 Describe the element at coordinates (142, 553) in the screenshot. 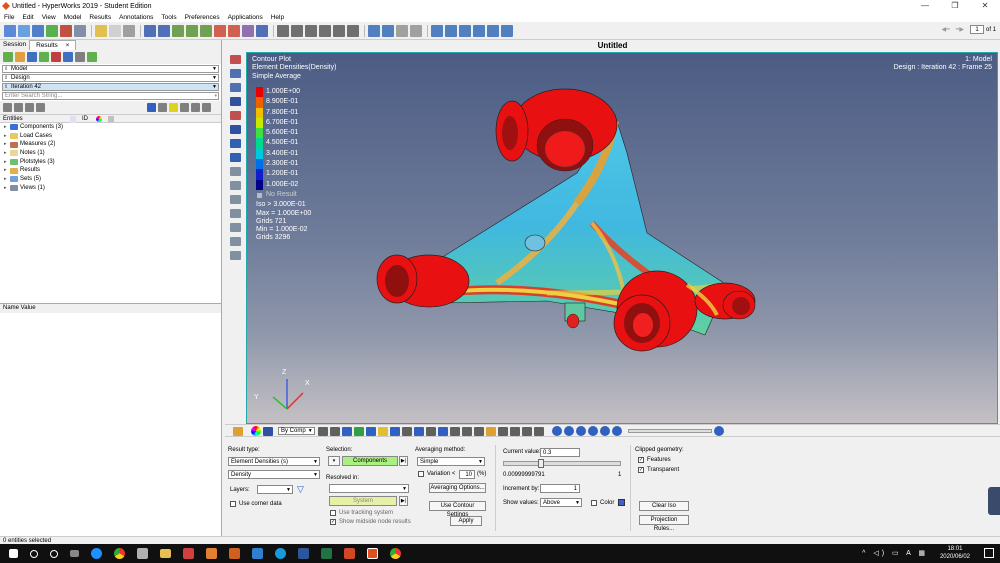

I see `paint-icon` at that location.